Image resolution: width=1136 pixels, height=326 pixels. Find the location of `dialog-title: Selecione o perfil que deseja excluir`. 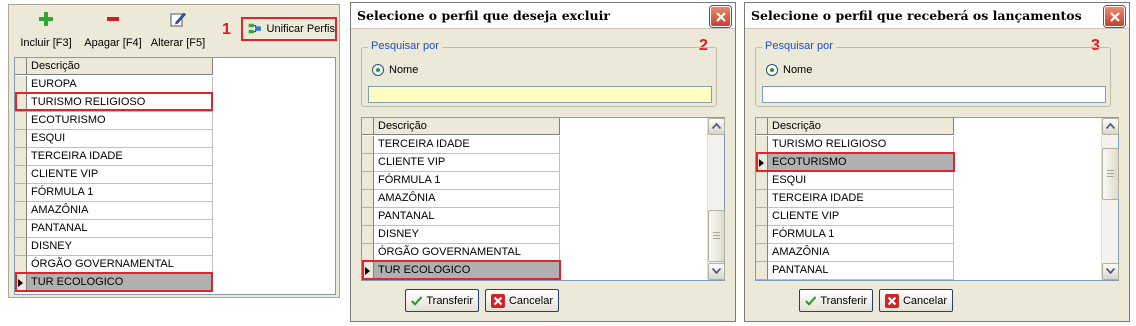

dialog-title: Selecione o perfil que deseja excluir is located at coordinates (543, 16).